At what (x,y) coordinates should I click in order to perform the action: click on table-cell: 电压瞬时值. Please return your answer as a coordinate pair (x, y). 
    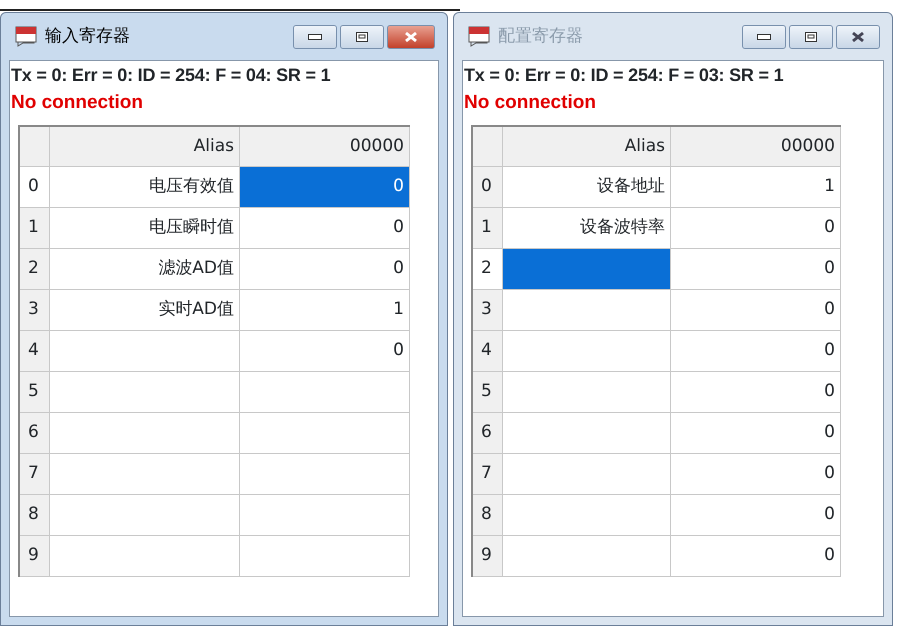
    Looking at the image, I should click on (145, 228).